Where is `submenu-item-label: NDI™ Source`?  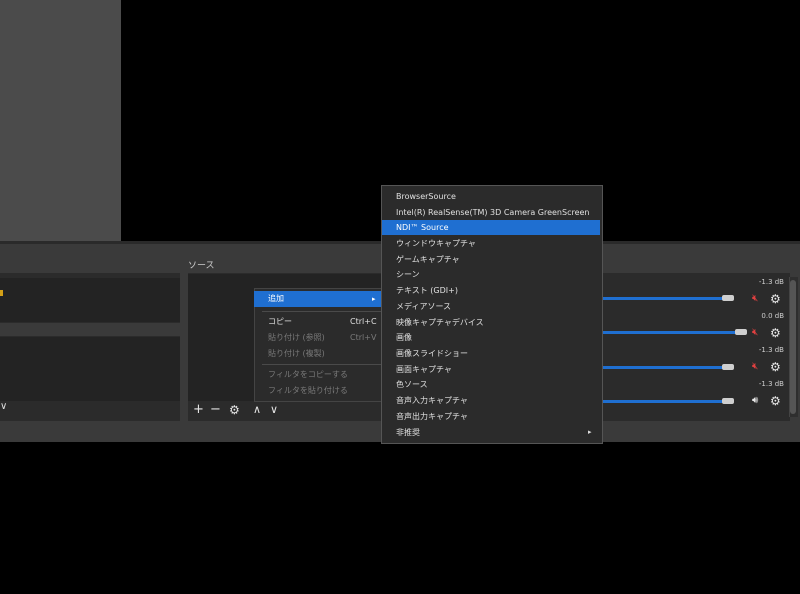
submenu-item-label: NDI™ Source is located at coordinates (422, 227).